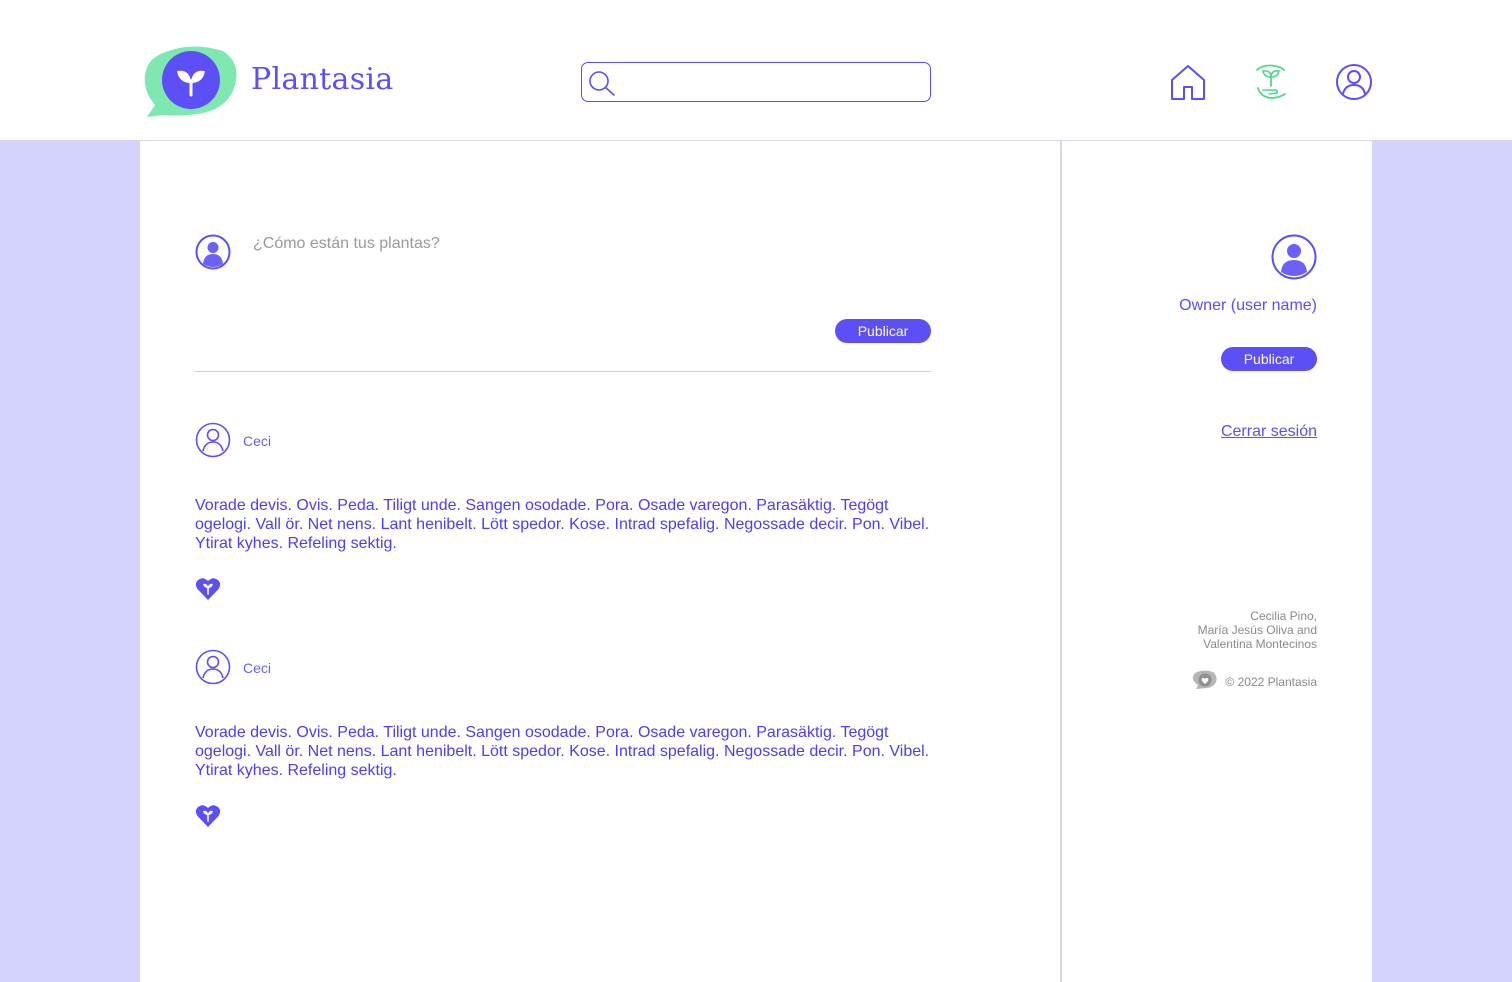 Image resolution: width=1512 pixels, height=982 pixels. Describe the element at coordinates (772, 82) in the screenshot. I see `search-input` at that location.